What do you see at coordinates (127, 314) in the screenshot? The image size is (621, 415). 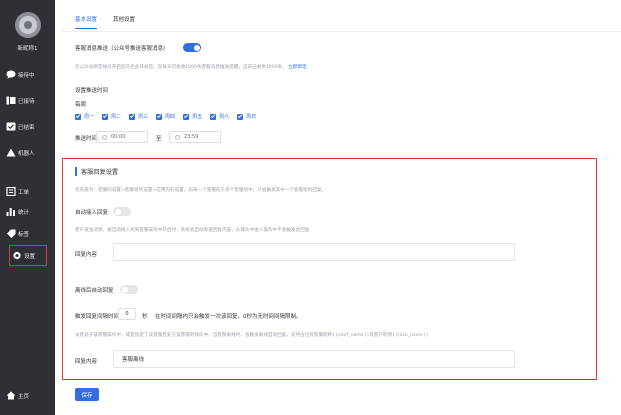 I see `interval-input: 0` at bounding box center [127, 314].